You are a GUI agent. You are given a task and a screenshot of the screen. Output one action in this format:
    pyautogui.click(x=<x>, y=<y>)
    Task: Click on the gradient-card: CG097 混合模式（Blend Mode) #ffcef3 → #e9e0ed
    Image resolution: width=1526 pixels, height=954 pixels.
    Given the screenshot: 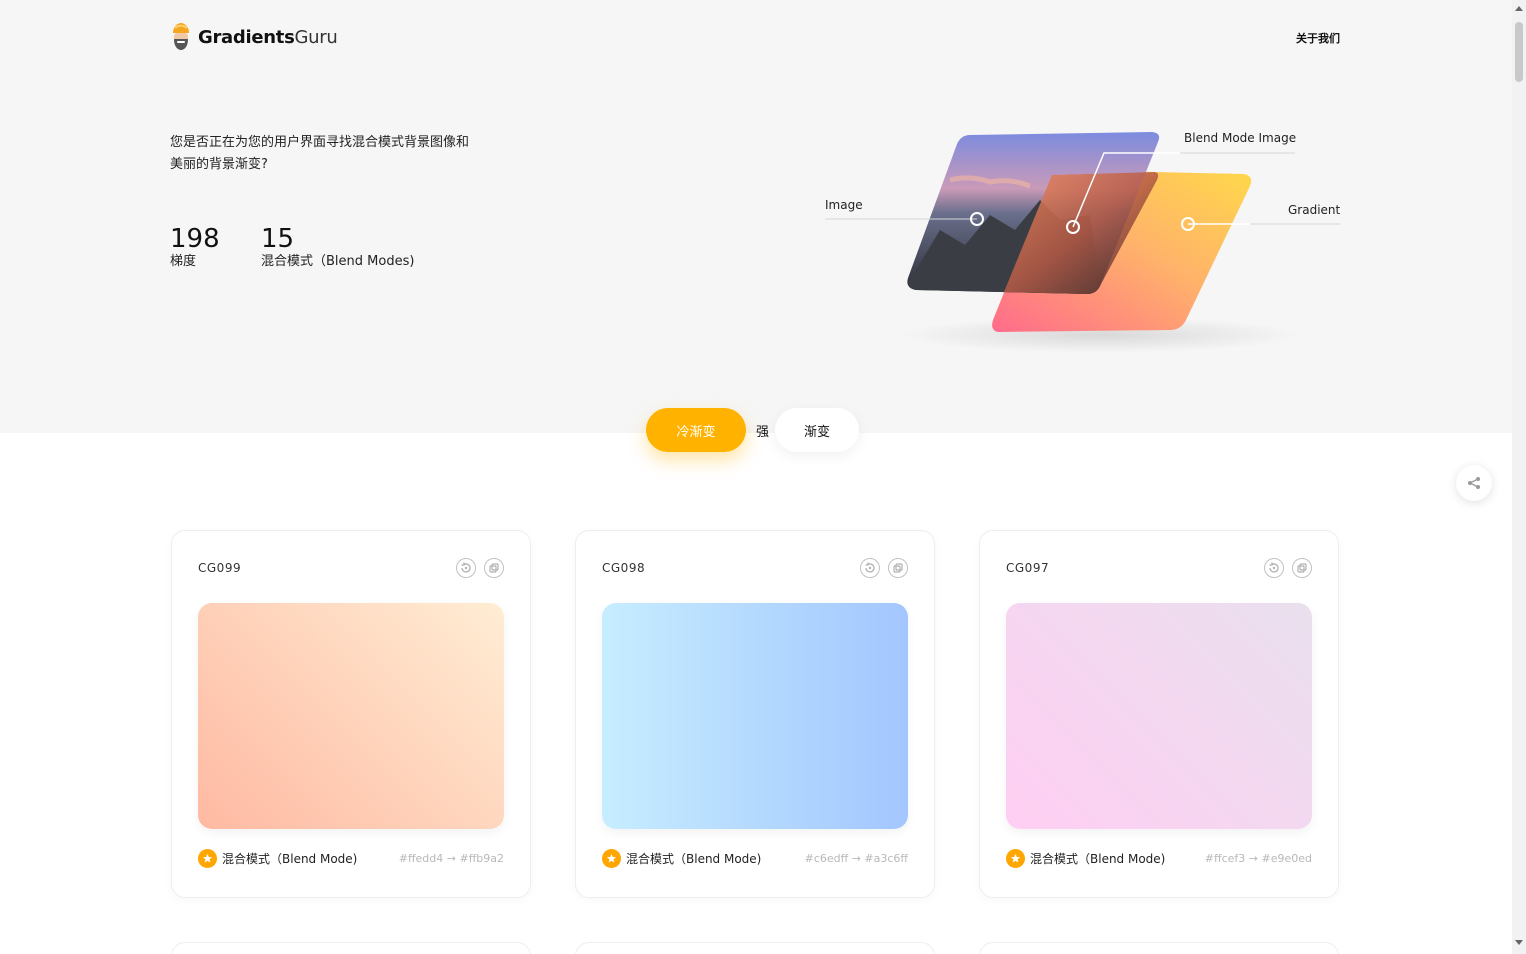 What is the action you would take?
    pyautogui.click(x=1159, y=714)
    